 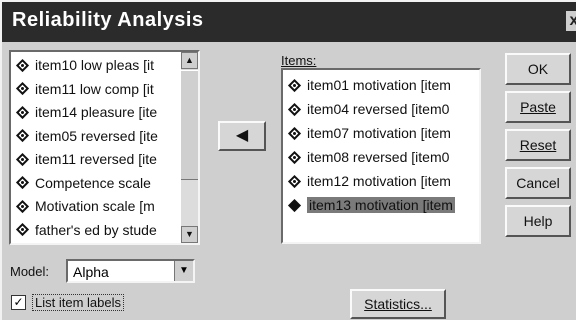 What do you see at coordinates (183, 271) in the screenshot?
I see `chevron-down-icon: ▼` at bounding box center [183, 271].